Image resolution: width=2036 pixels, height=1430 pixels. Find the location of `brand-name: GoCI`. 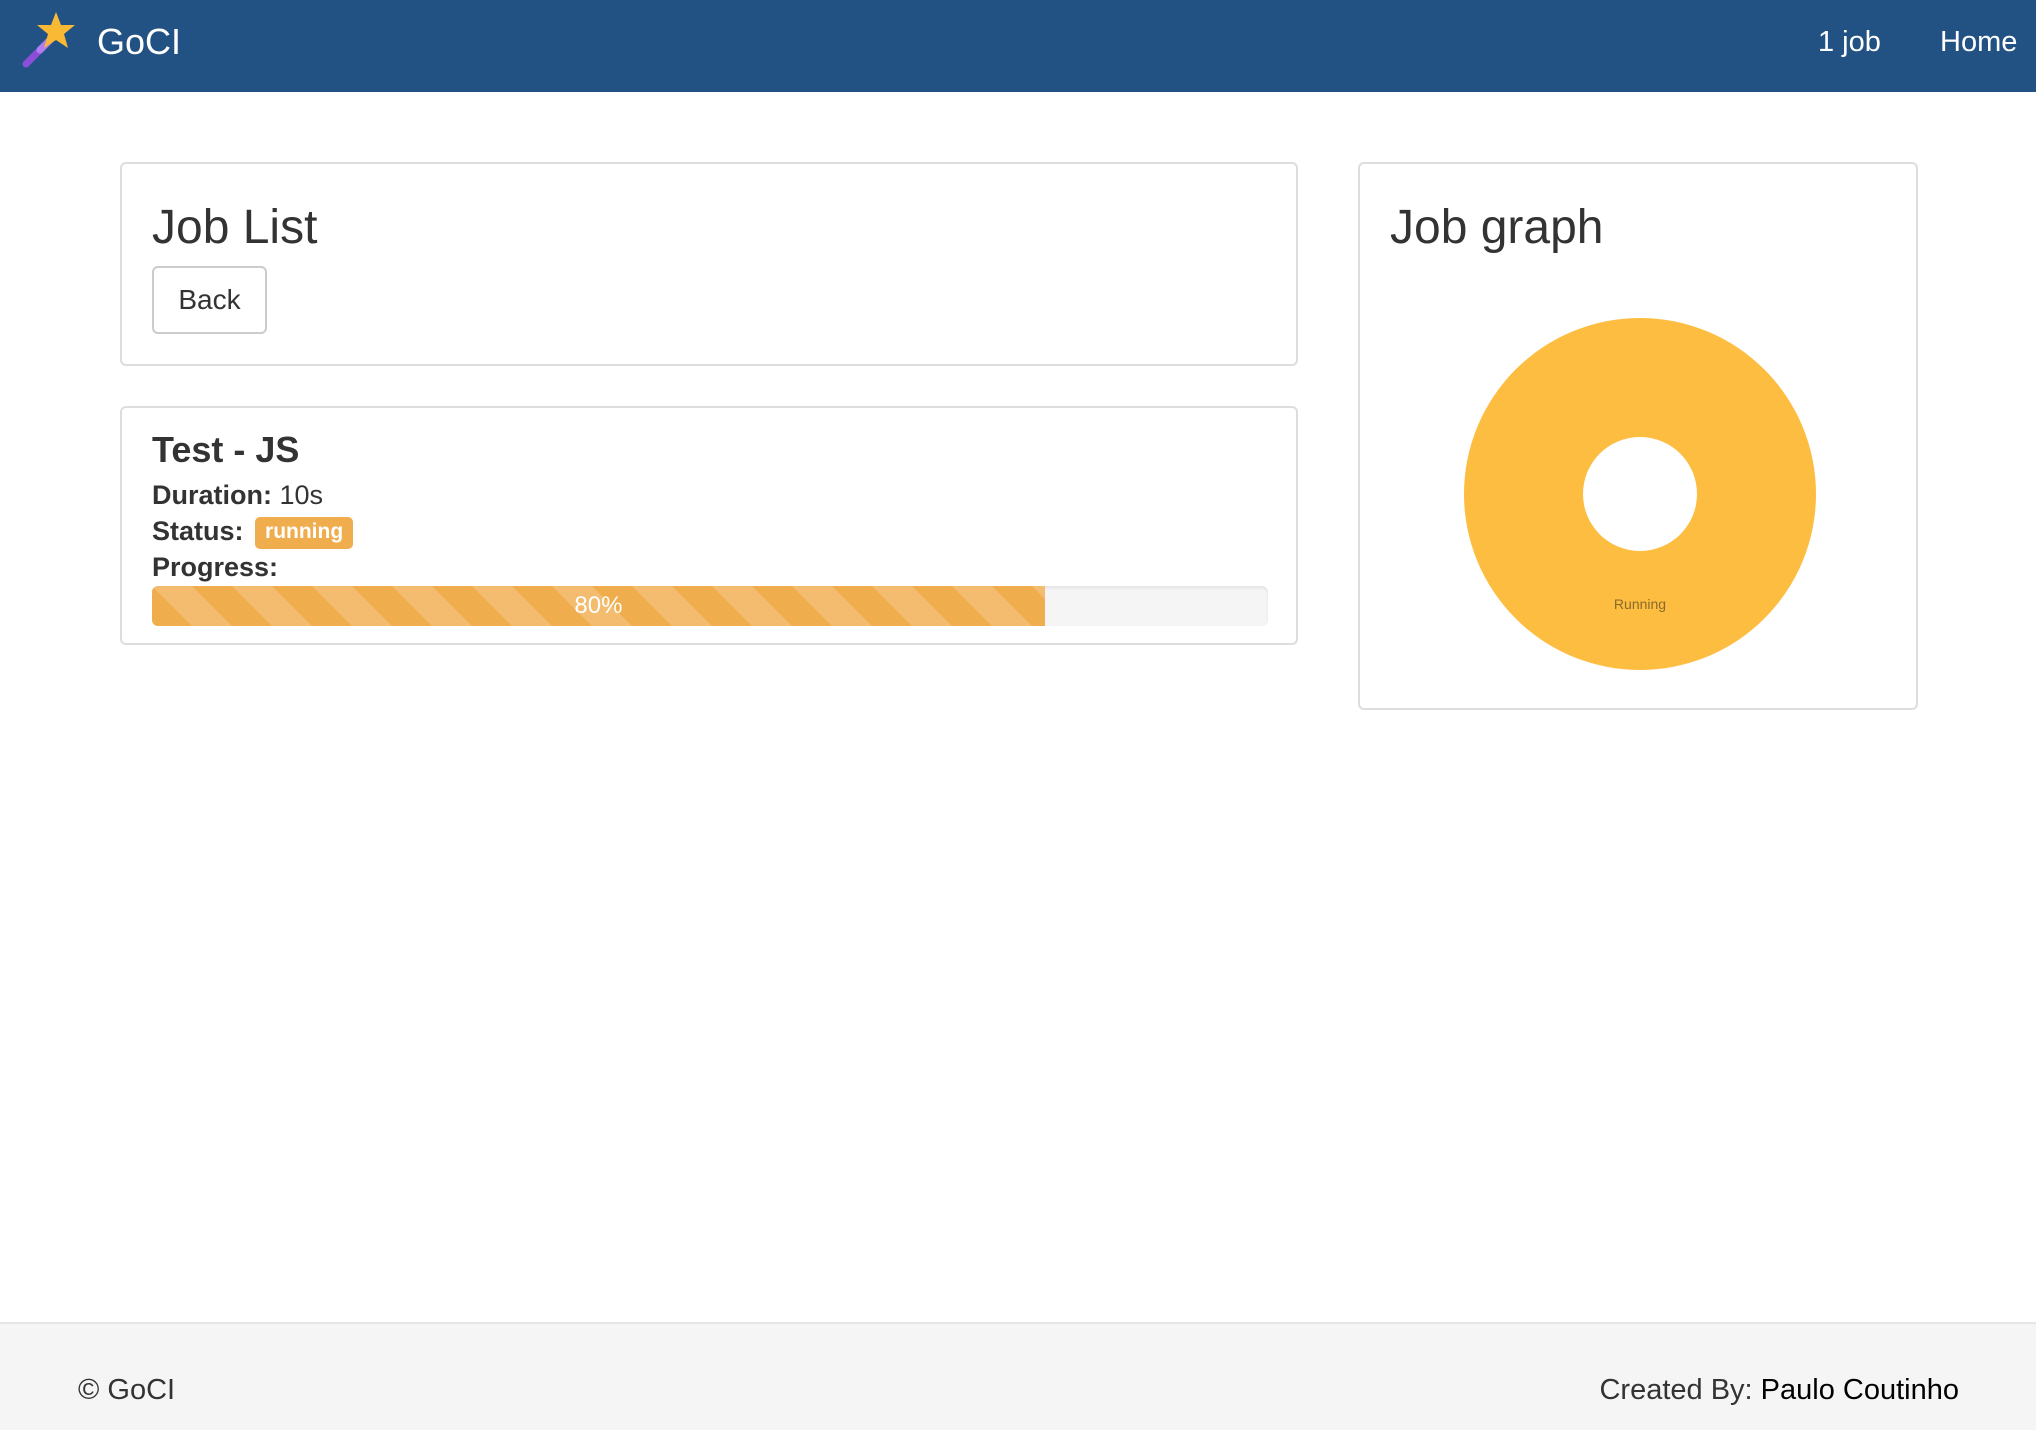

brand-name: GoCI is located at coordinates (139, 42).